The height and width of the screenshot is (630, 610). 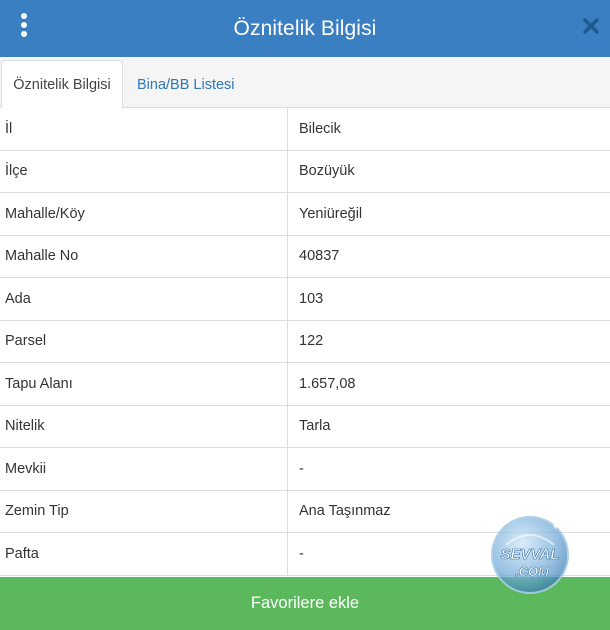 I want to click on table-row: Parsel 122, so click(x=305, y=341).